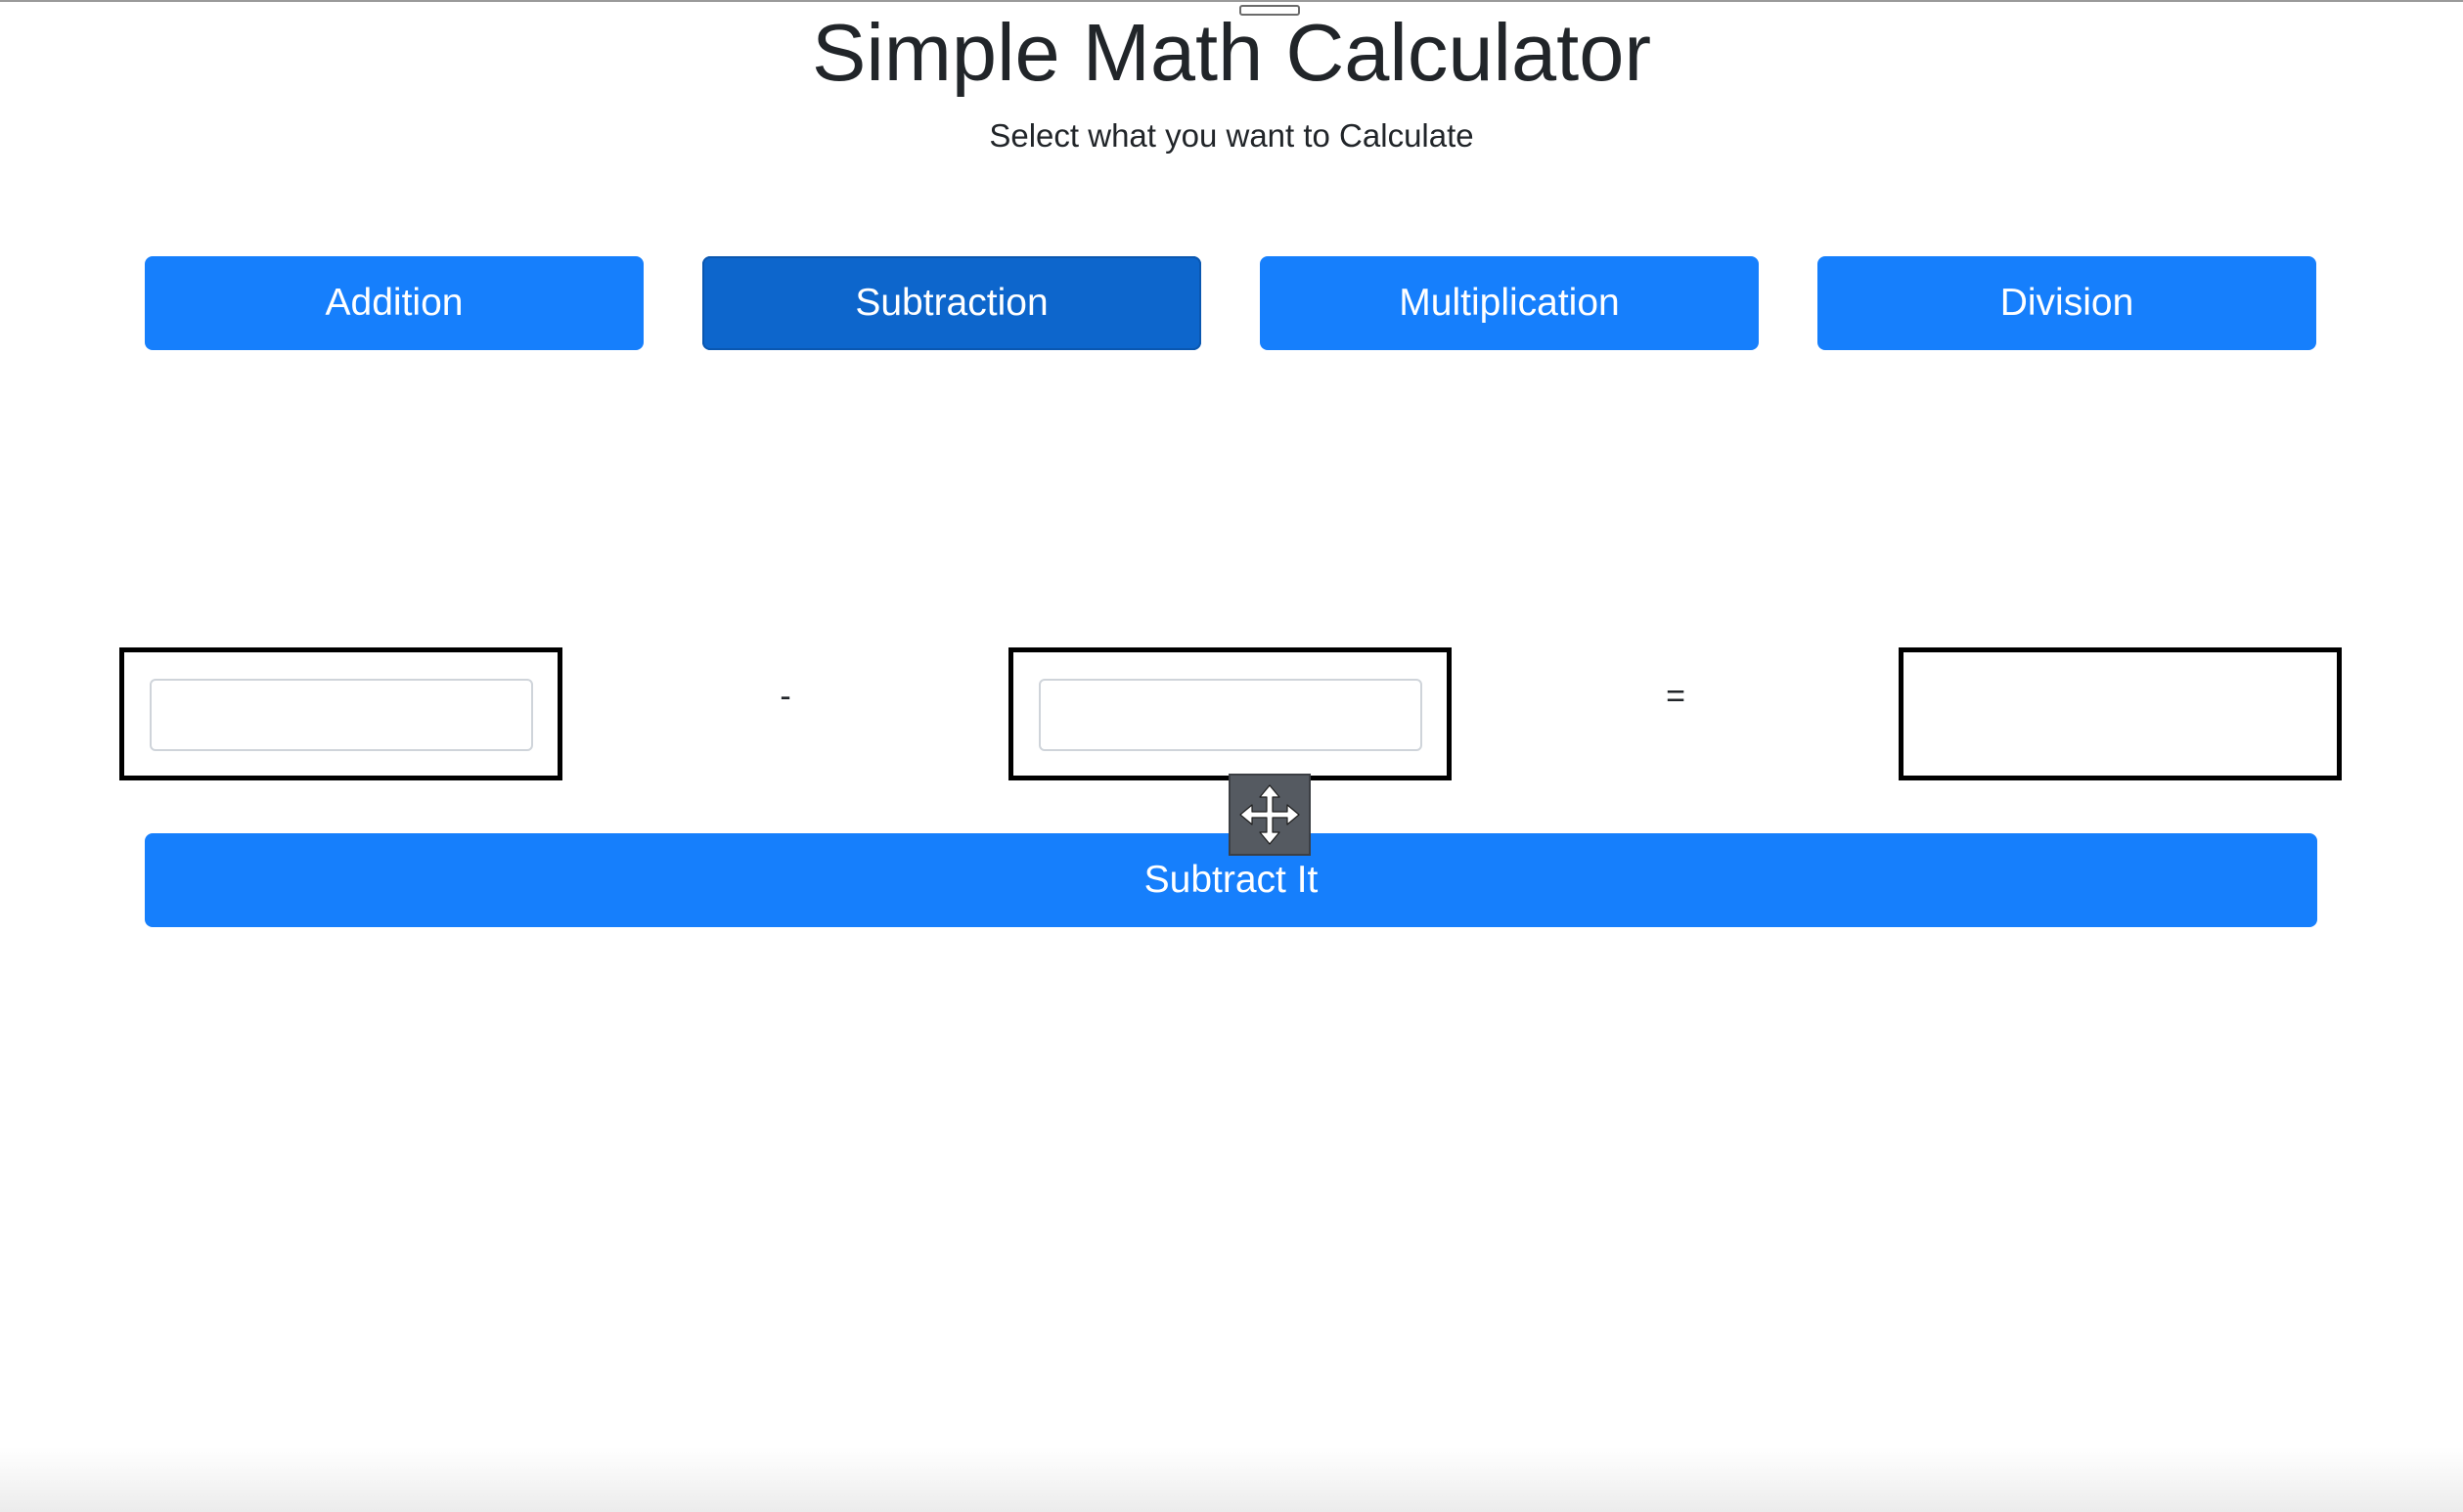  Describe the element at coordinates (2066, 303) in the screenshot. I see `division-button: Division` at that location.